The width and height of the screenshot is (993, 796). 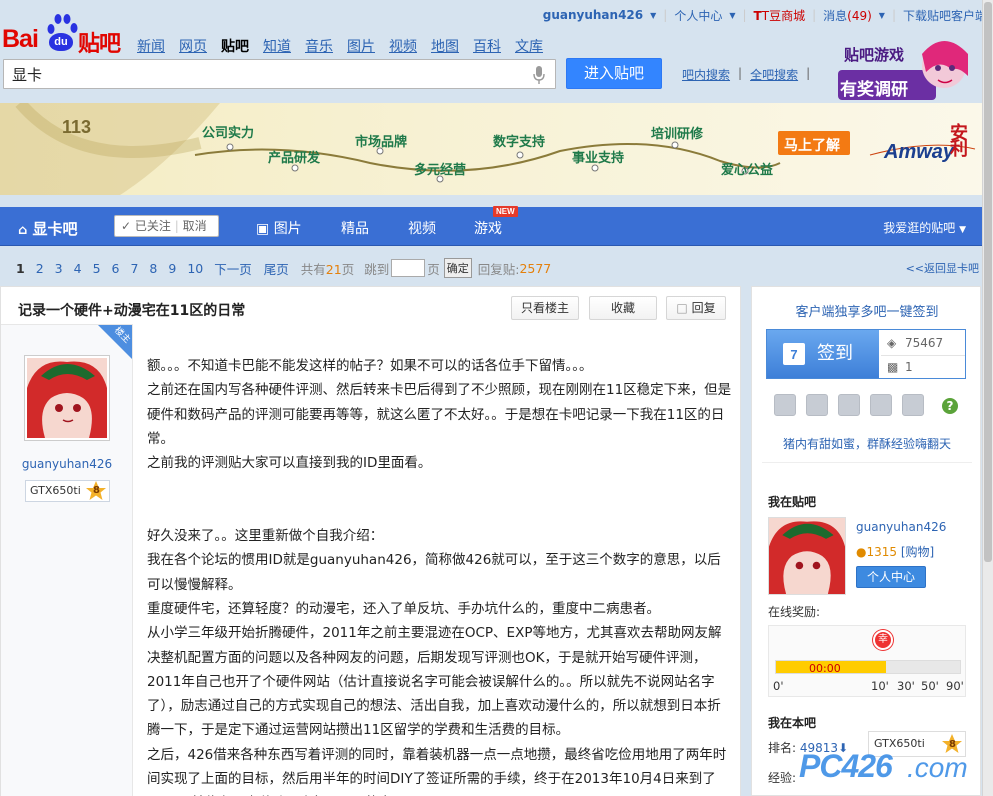 What do you see at coordinates (422, 228) in the screenshot?
I see `tab-video: 视频` at bounding box center [422, 228].